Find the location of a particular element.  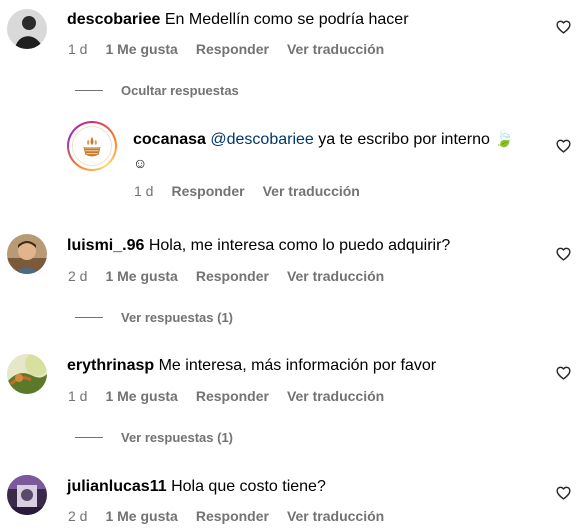

comment-text: julianlucas11 Hola que costo tiene? is located at coordinates (196, 487).